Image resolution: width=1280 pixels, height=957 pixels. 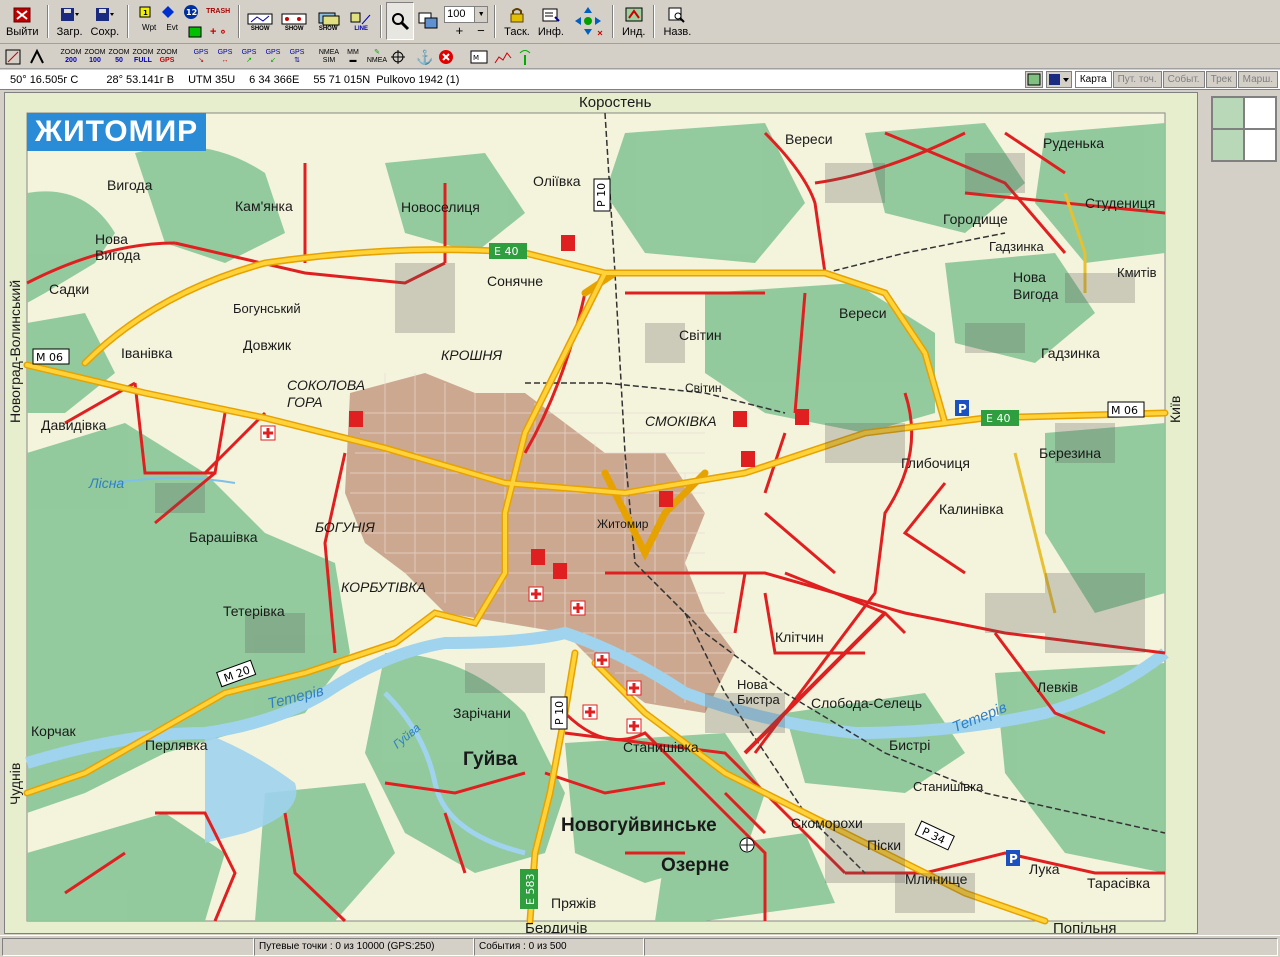 I want to click on map-label-horodyshche: Городище, so click(x=975, y=219).